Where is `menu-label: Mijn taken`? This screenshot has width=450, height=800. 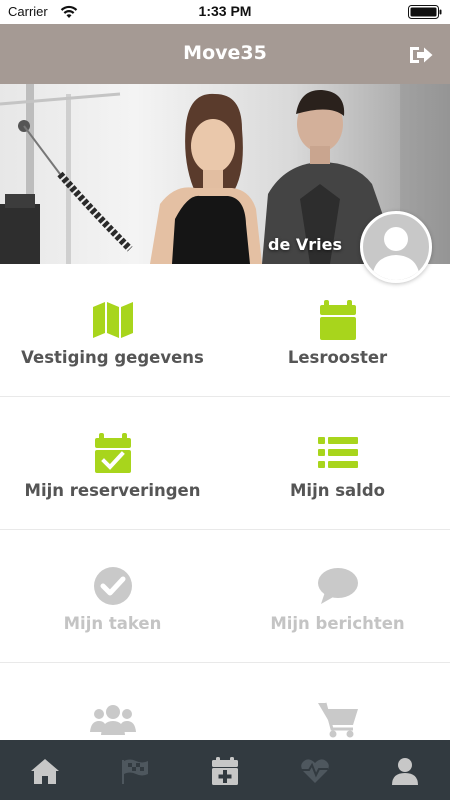
menu-label: Mijn taken is located at coordinates (112, 623).